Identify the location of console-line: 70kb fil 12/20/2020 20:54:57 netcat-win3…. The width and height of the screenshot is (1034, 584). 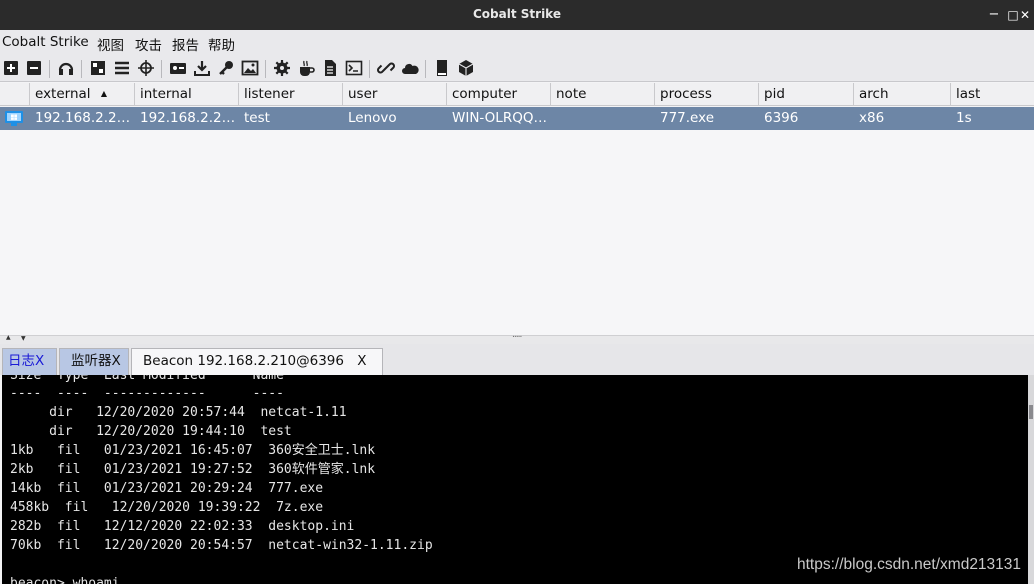
(221, 545).